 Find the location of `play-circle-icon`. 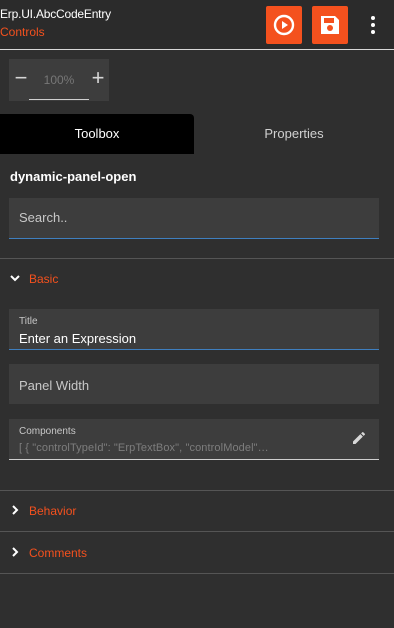

play-circle-icon is located at coordinates (284, 25).